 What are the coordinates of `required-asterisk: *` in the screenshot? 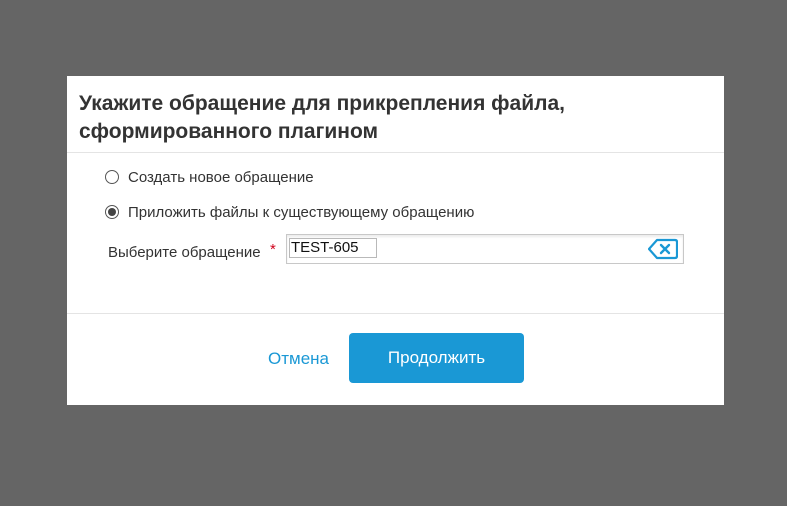 It's located at (273, 249).